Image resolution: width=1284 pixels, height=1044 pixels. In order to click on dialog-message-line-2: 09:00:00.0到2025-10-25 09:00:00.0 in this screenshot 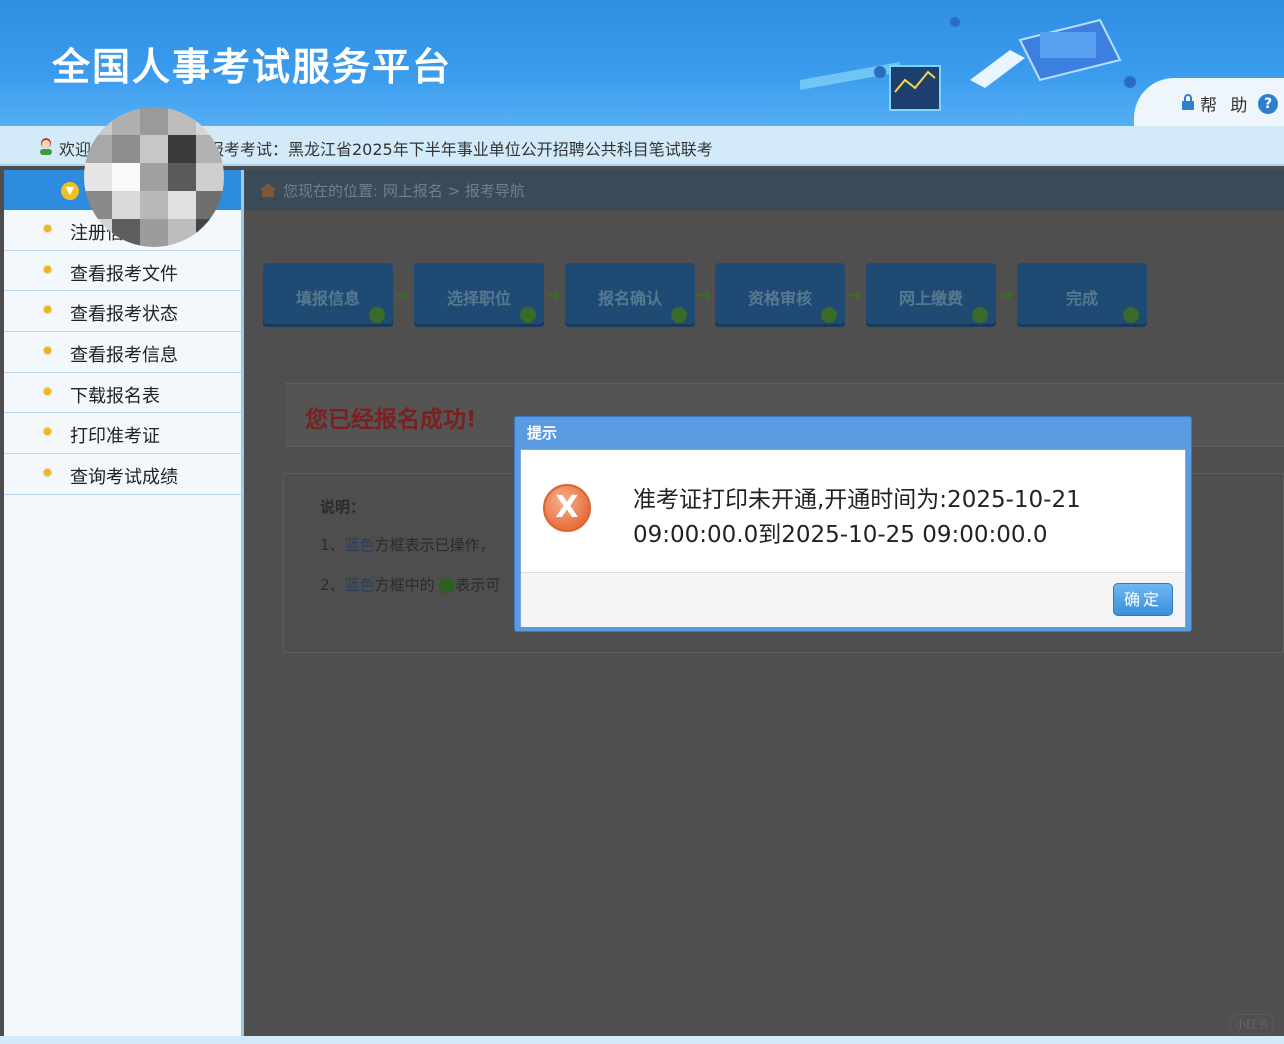, I will do `click(840, 535)`.